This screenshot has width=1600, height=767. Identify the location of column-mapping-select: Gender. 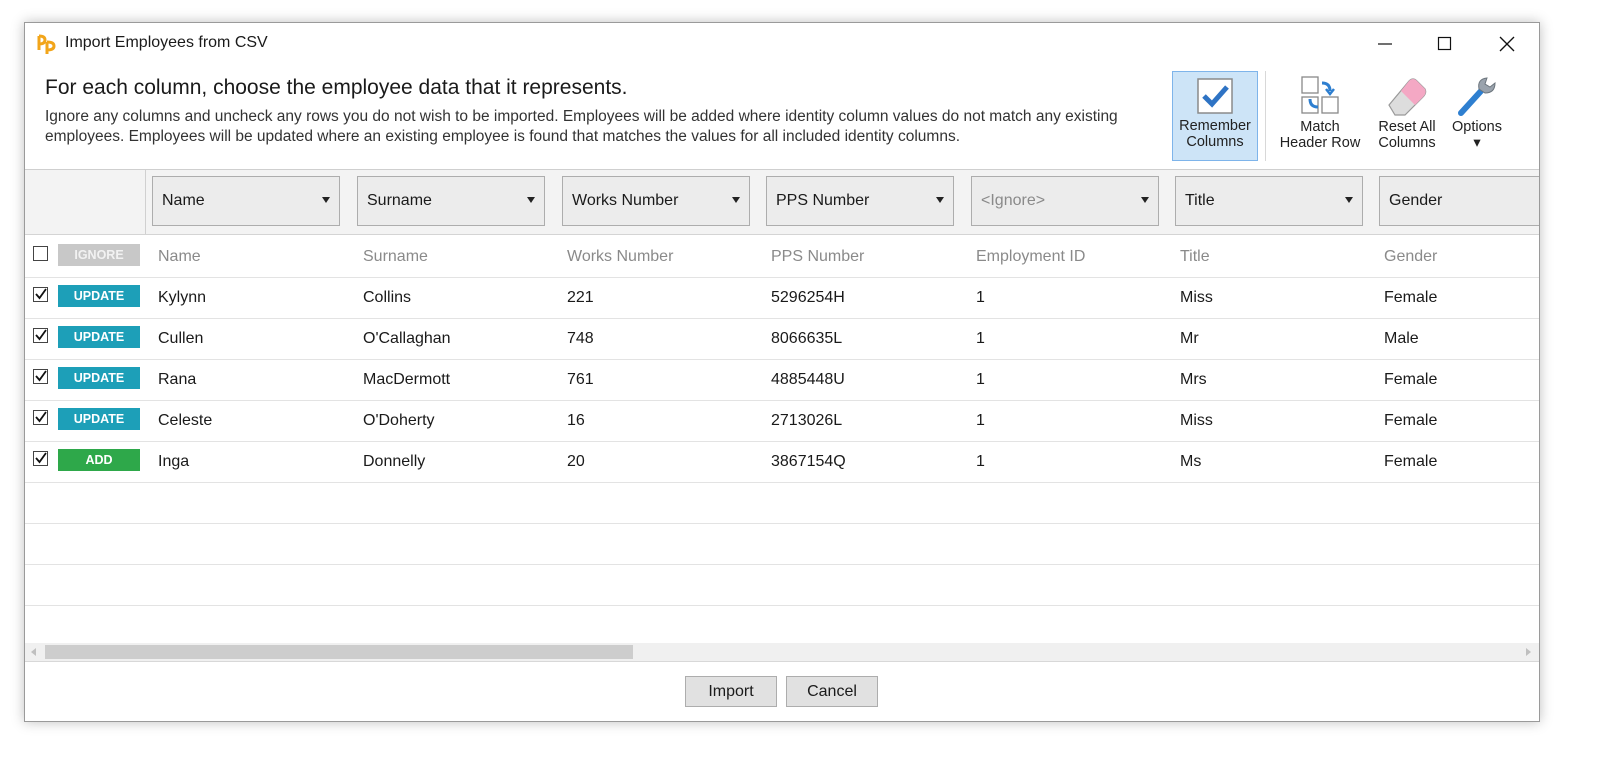
(1459, 201).